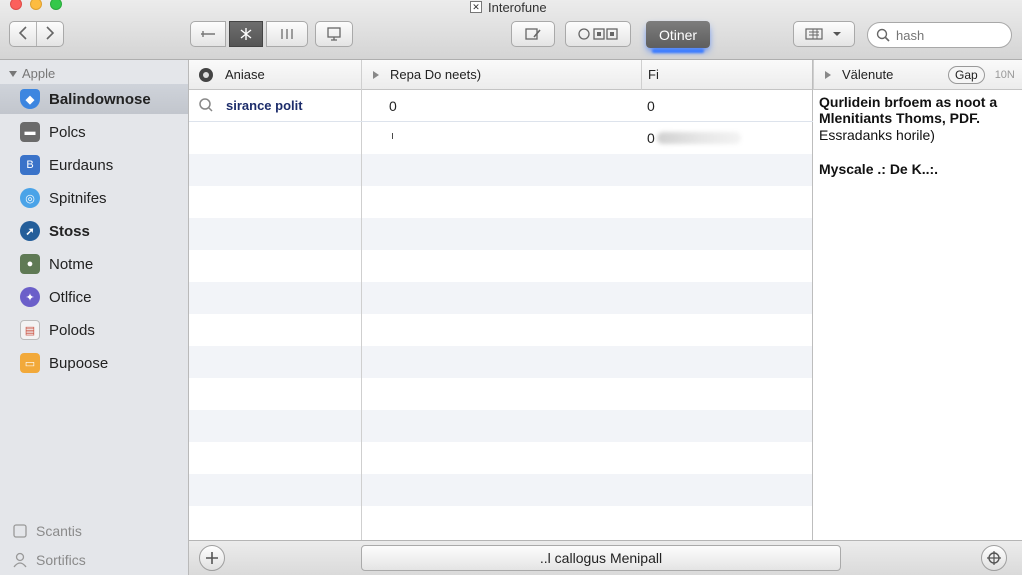 Image resolution: width=1022 pixels, height=575 pixels. Describe the element at coordinates (30, 297) in the screenshot. I see `star-icon: ✦` at that location.